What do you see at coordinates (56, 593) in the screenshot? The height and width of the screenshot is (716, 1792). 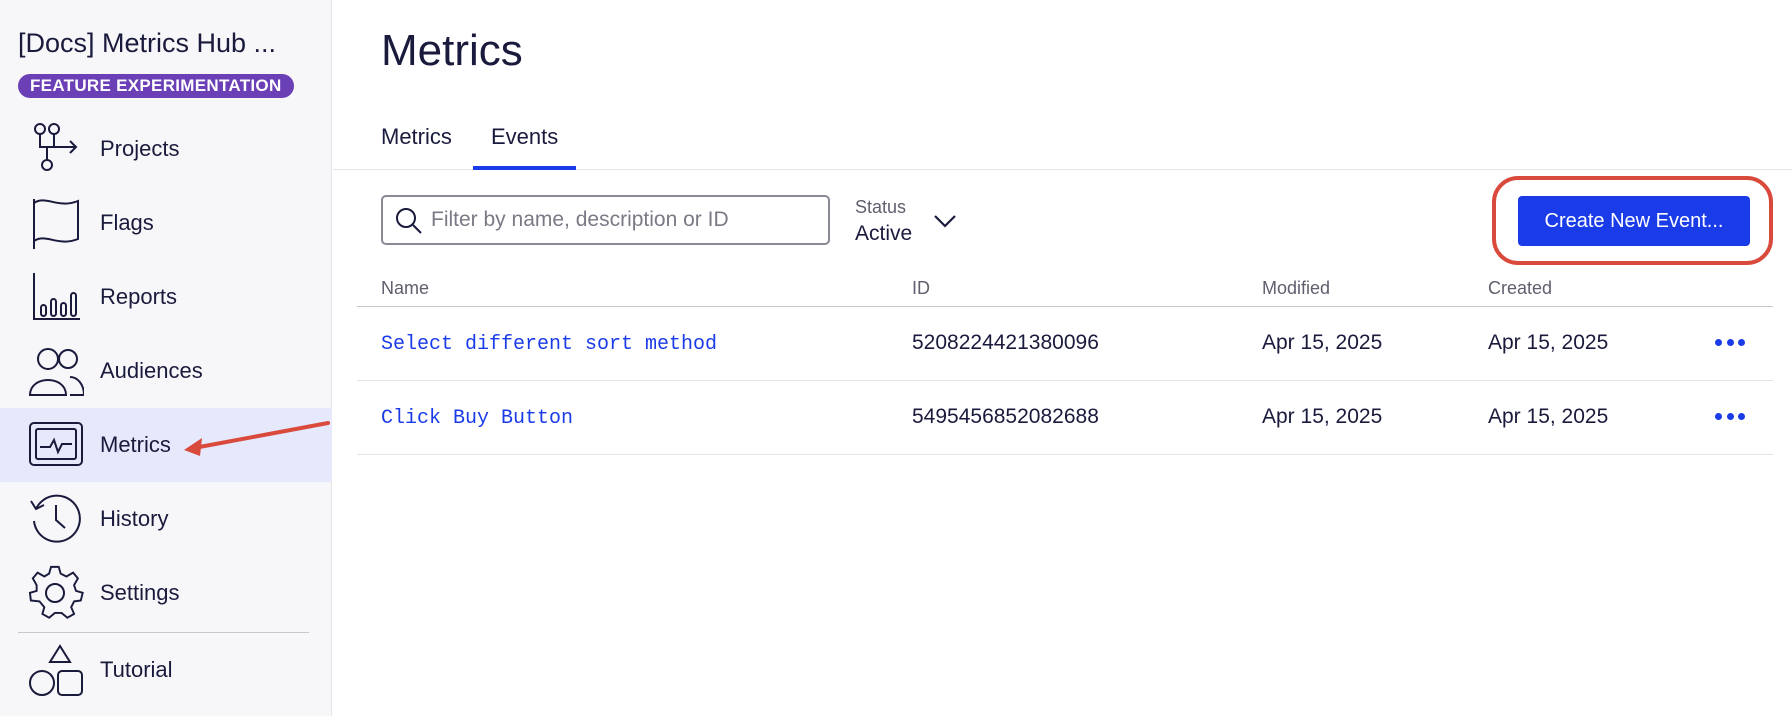 I see `gear-icon` at bounding box center [56, 593].